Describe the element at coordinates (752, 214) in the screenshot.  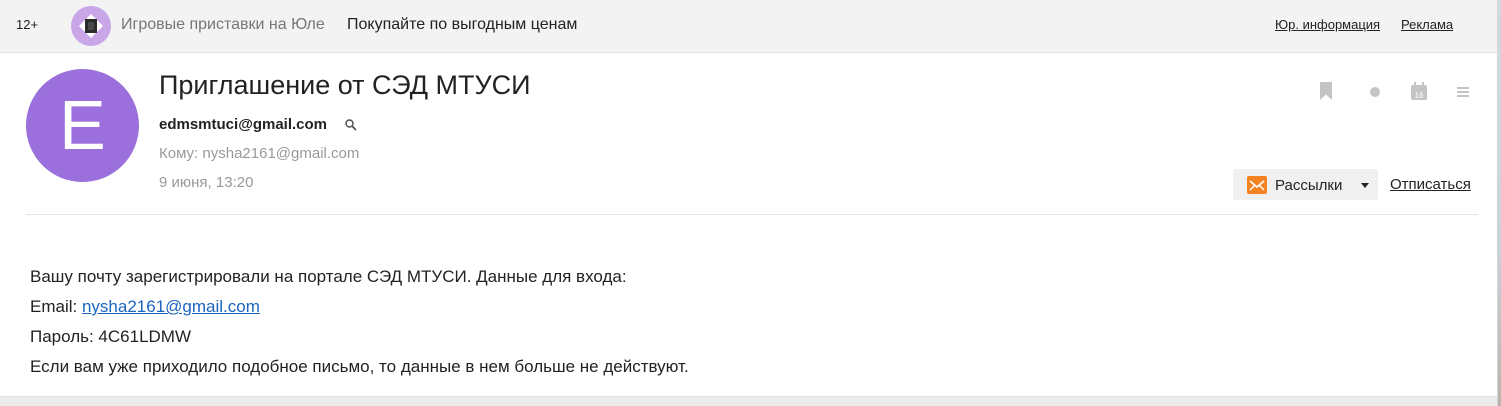
I see `header-divider` at that location.